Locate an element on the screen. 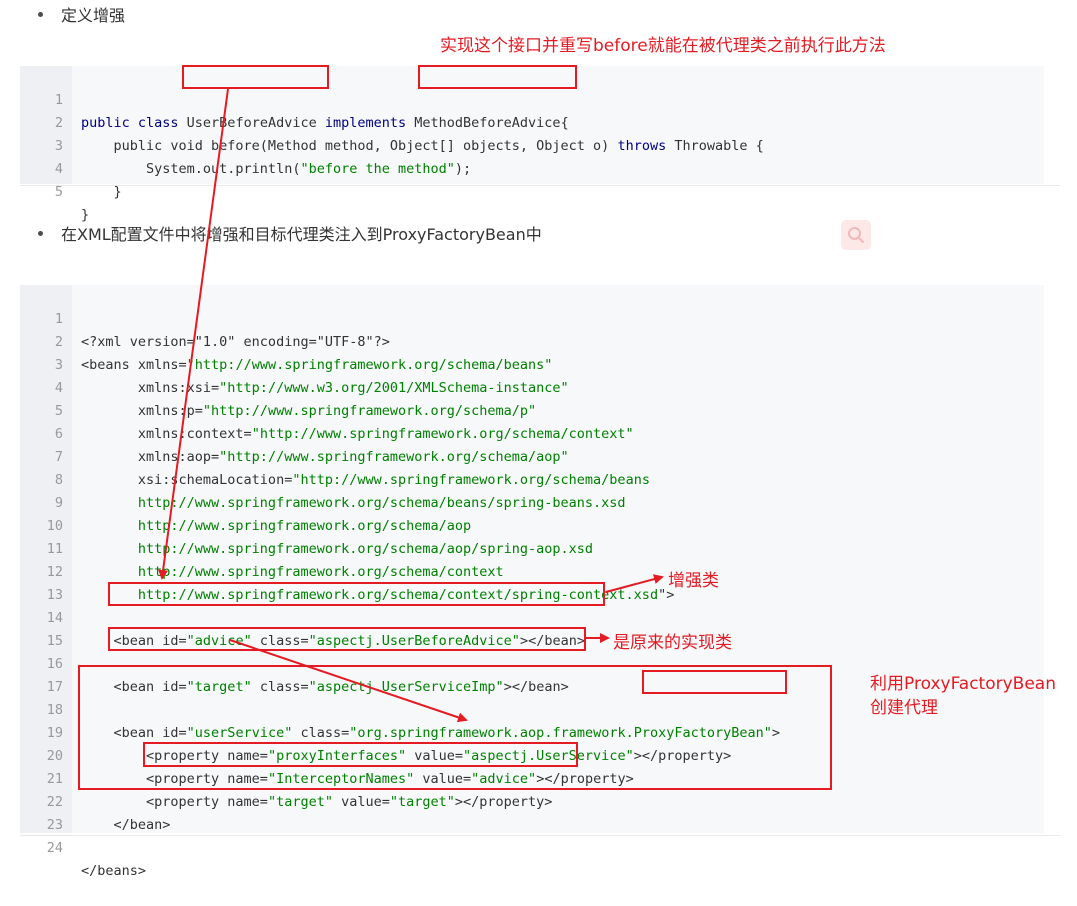 This screenshot has height=906, width=1077. arrow-advice-to-bean is located at coordinates (193, 334).